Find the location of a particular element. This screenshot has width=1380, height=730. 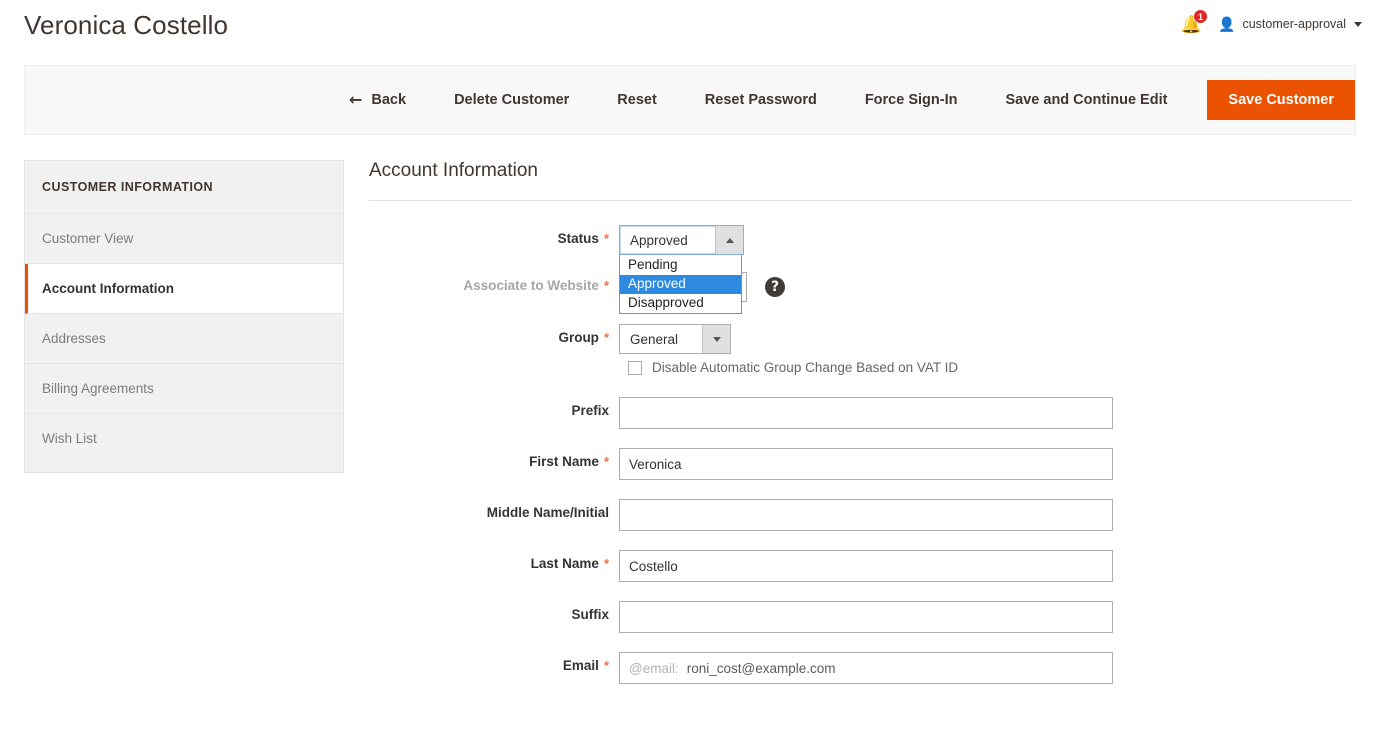

page-title: Veronica Costello is located at coordinates (126, 25).